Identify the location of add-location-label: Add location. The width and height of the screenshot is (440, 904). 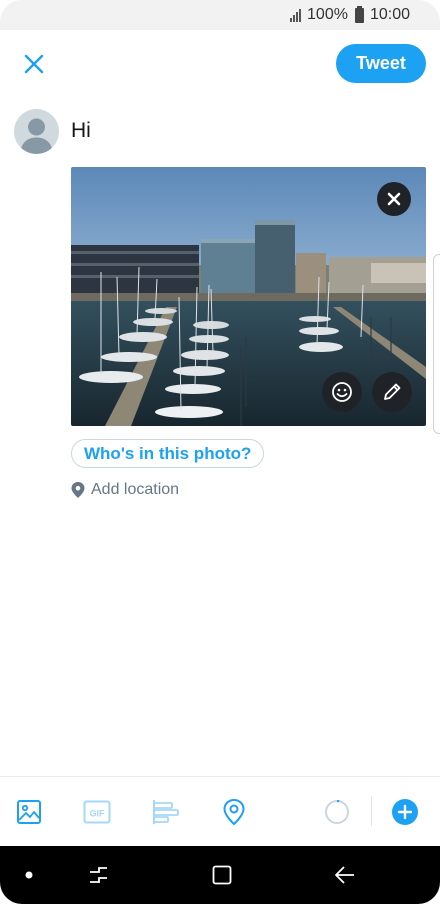
(135, 489).